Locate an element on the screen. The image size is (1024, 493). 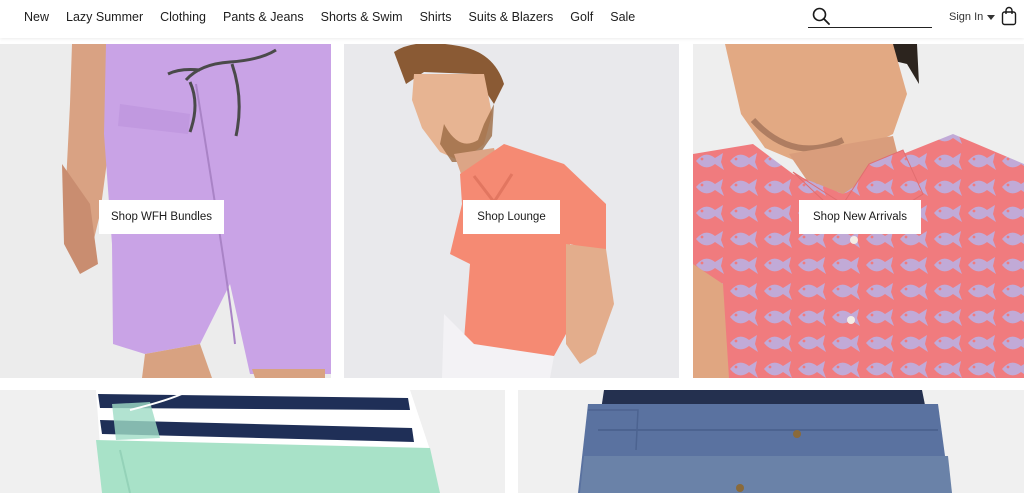
nav-item-suits-blazers: Suits & Blazers is located at coordinates (511, 17).